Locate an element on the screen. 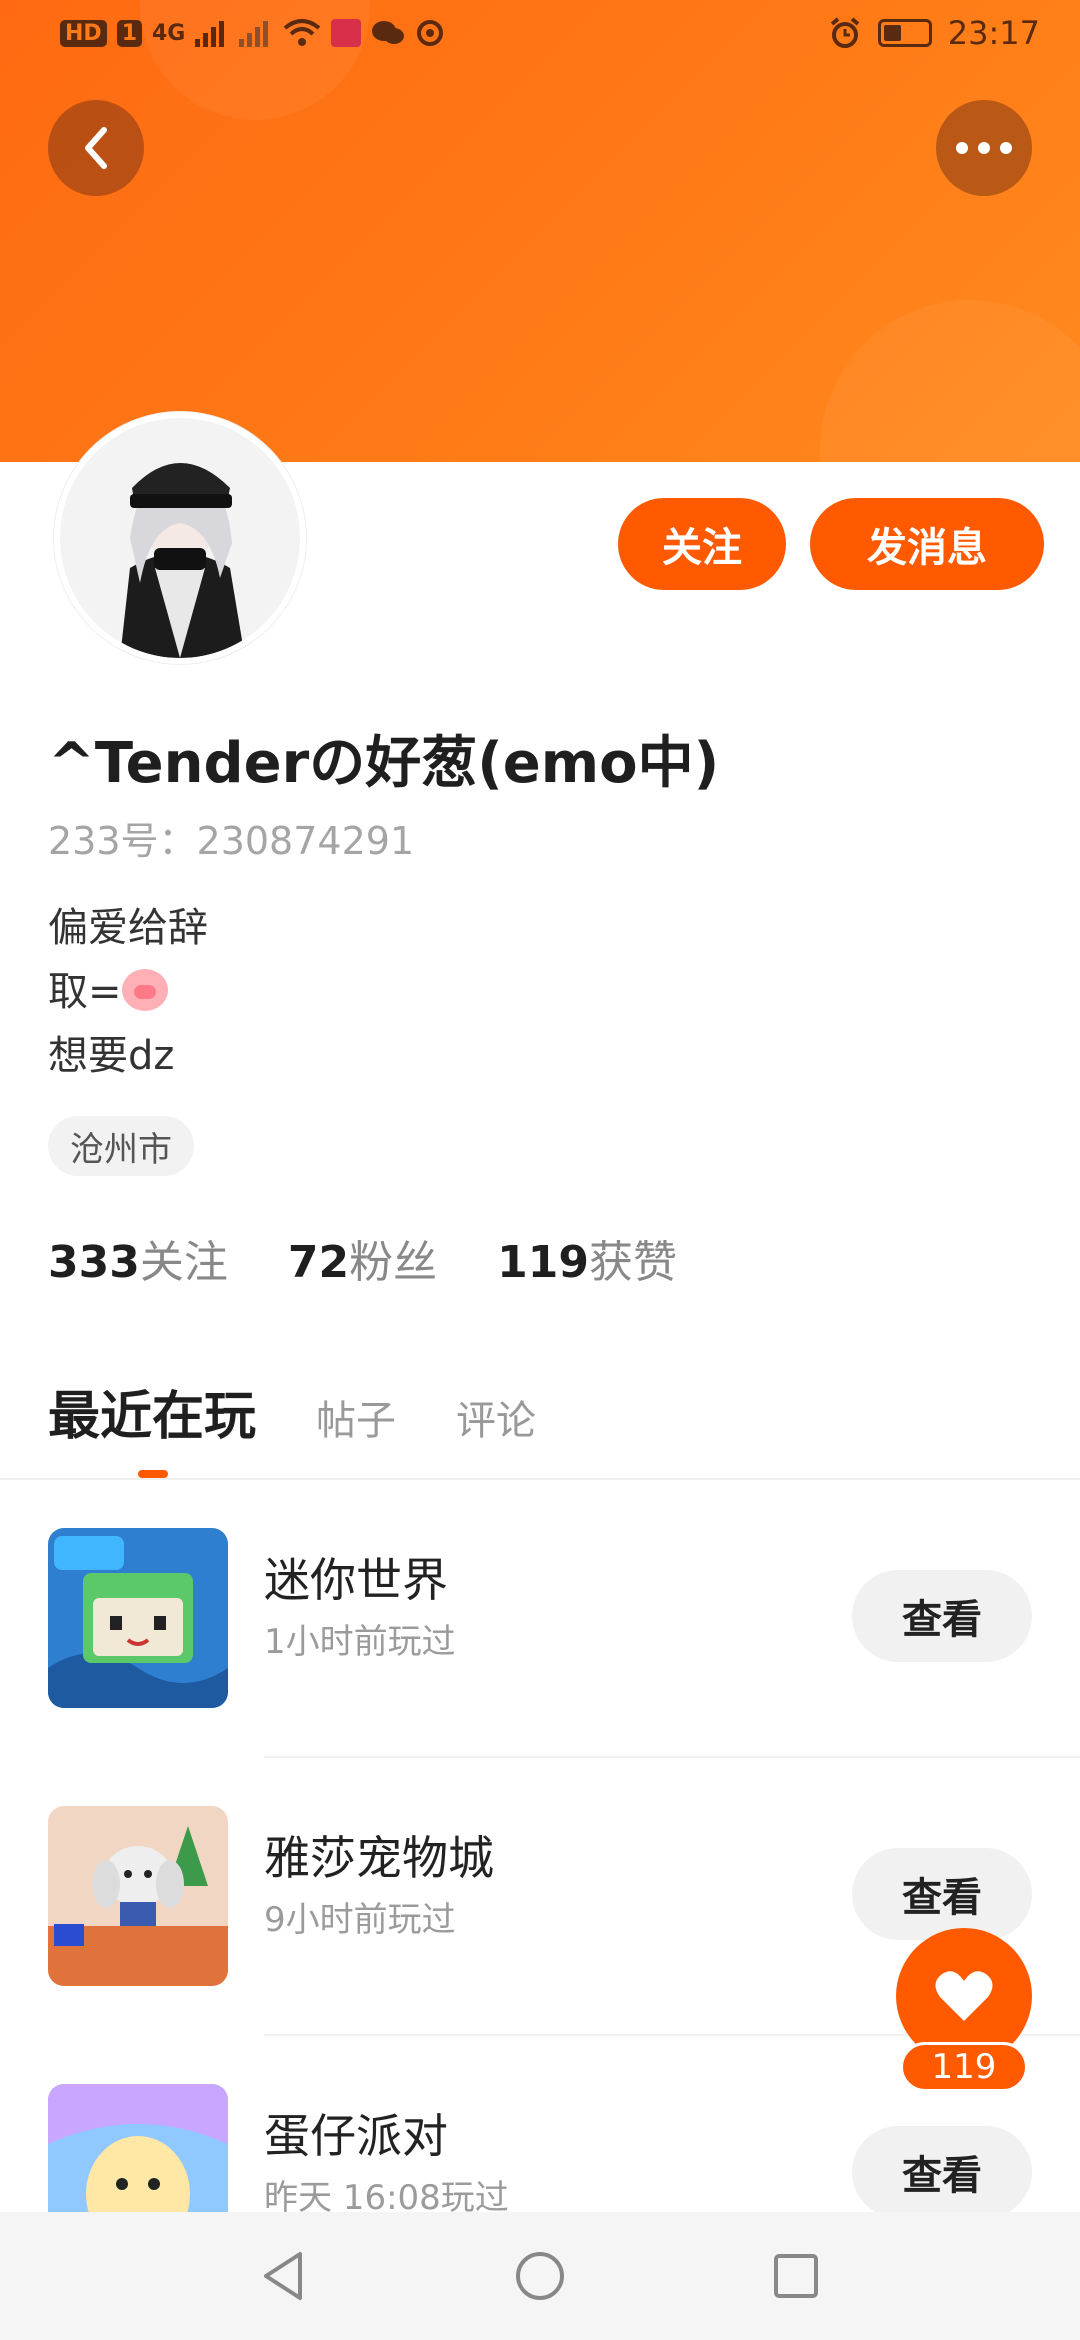 The image size is (1080, 2340). wechat-icon is located at coordinates (388, 32).